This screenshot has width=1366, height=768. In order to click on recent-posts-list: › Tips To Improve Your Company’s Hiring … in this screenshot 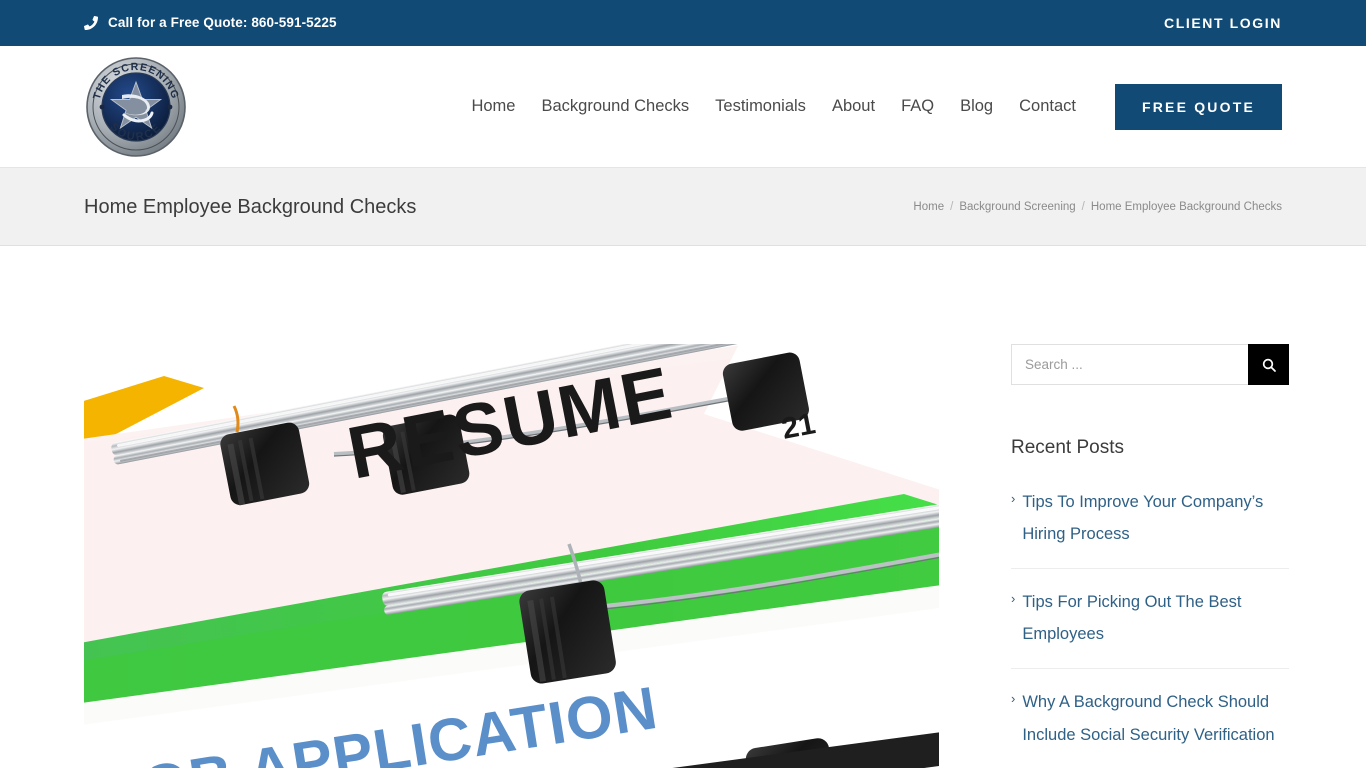, I will do `click(1150, 627)`.